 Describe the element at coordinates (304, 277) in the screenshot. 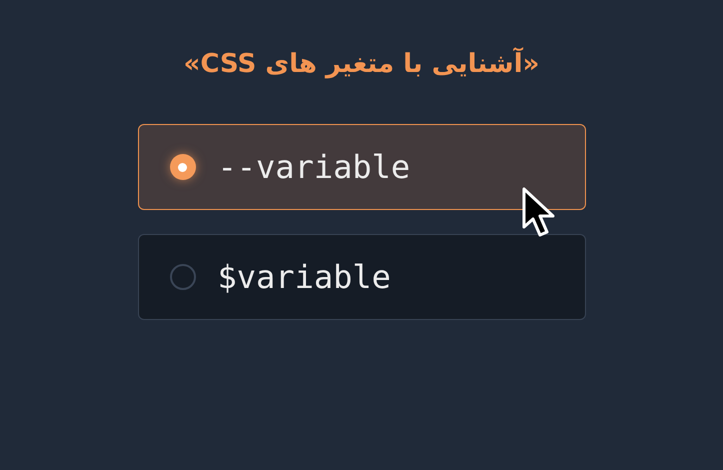

I see `option-label: $variable` at that location.